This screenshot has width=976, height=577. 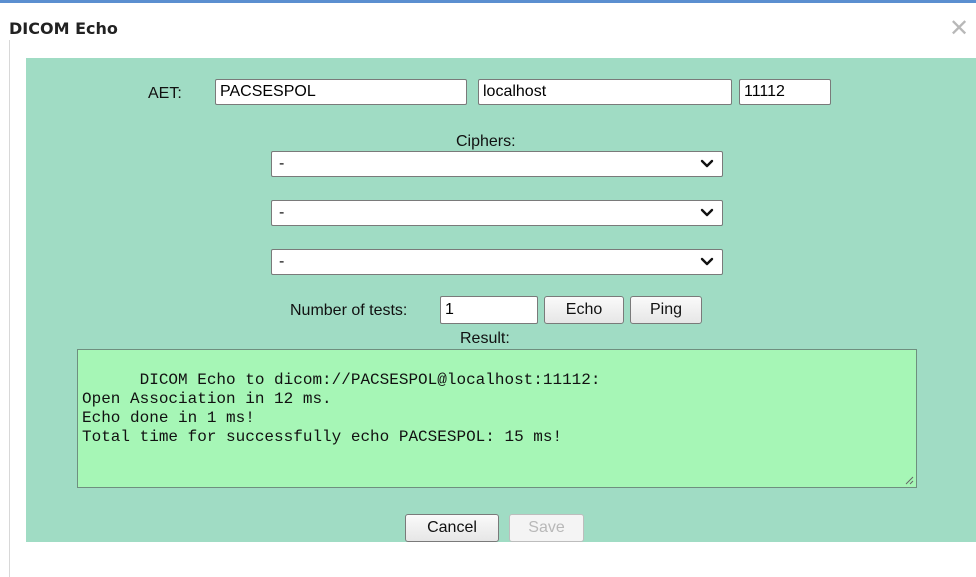 I want to click on cipher-select-3: -, so click(x=497, y=262).